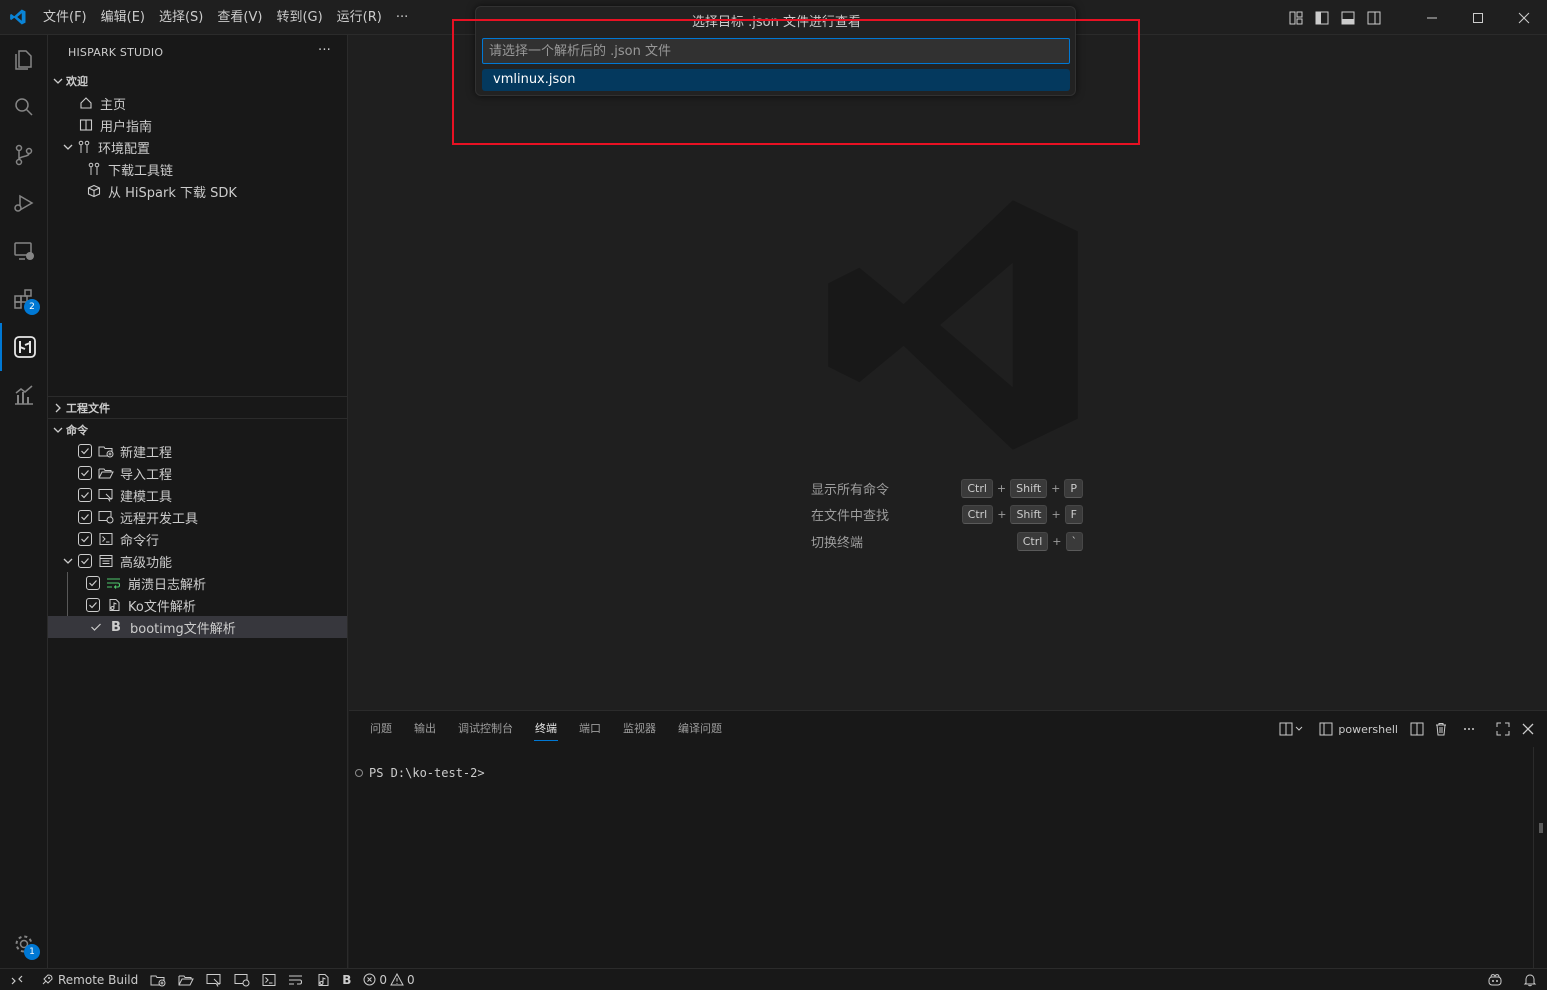 The image size is (1547, 990). Describe the element at coordinates (197, 430) in the screenshot. I see `section-header-commands: 命令` at that location.